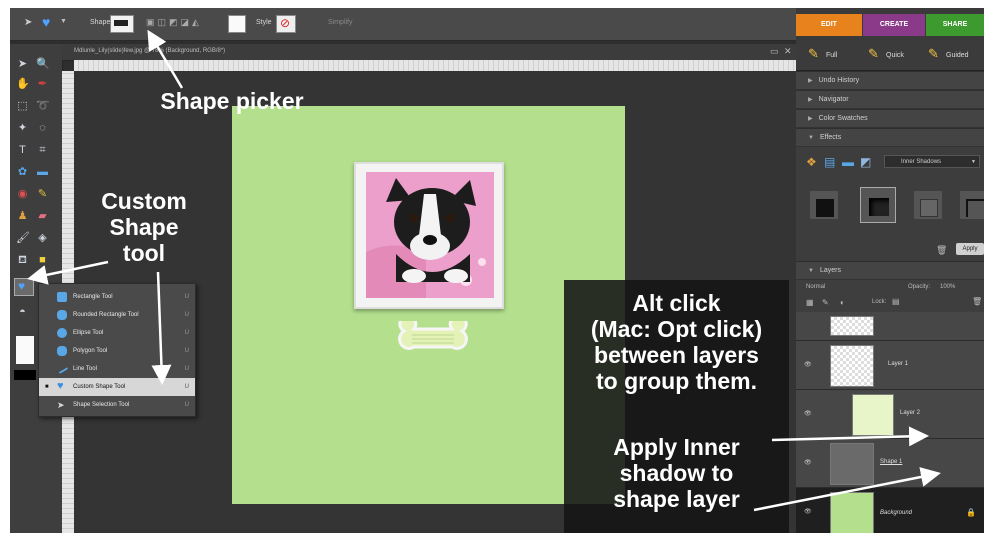 The image size is (984, 533). What do you see at coordinates (68, 272) in the screenshot?
I see `arrow-to-custom-shape-button` at bounding box center [68, 272].